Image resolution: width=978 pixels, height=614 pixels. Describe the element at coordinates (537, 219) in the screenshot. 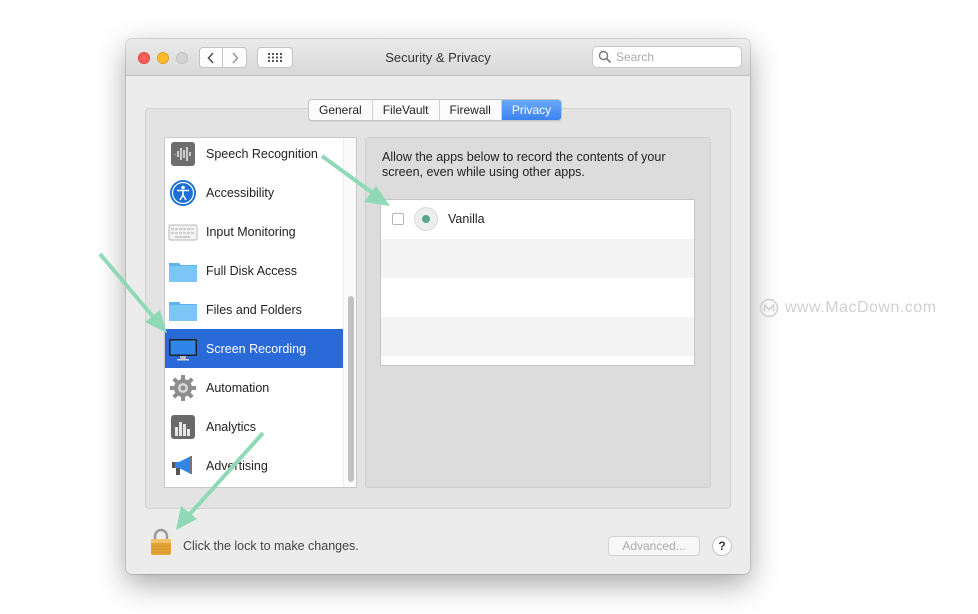

I see `app-row: Vanilla` at that location.